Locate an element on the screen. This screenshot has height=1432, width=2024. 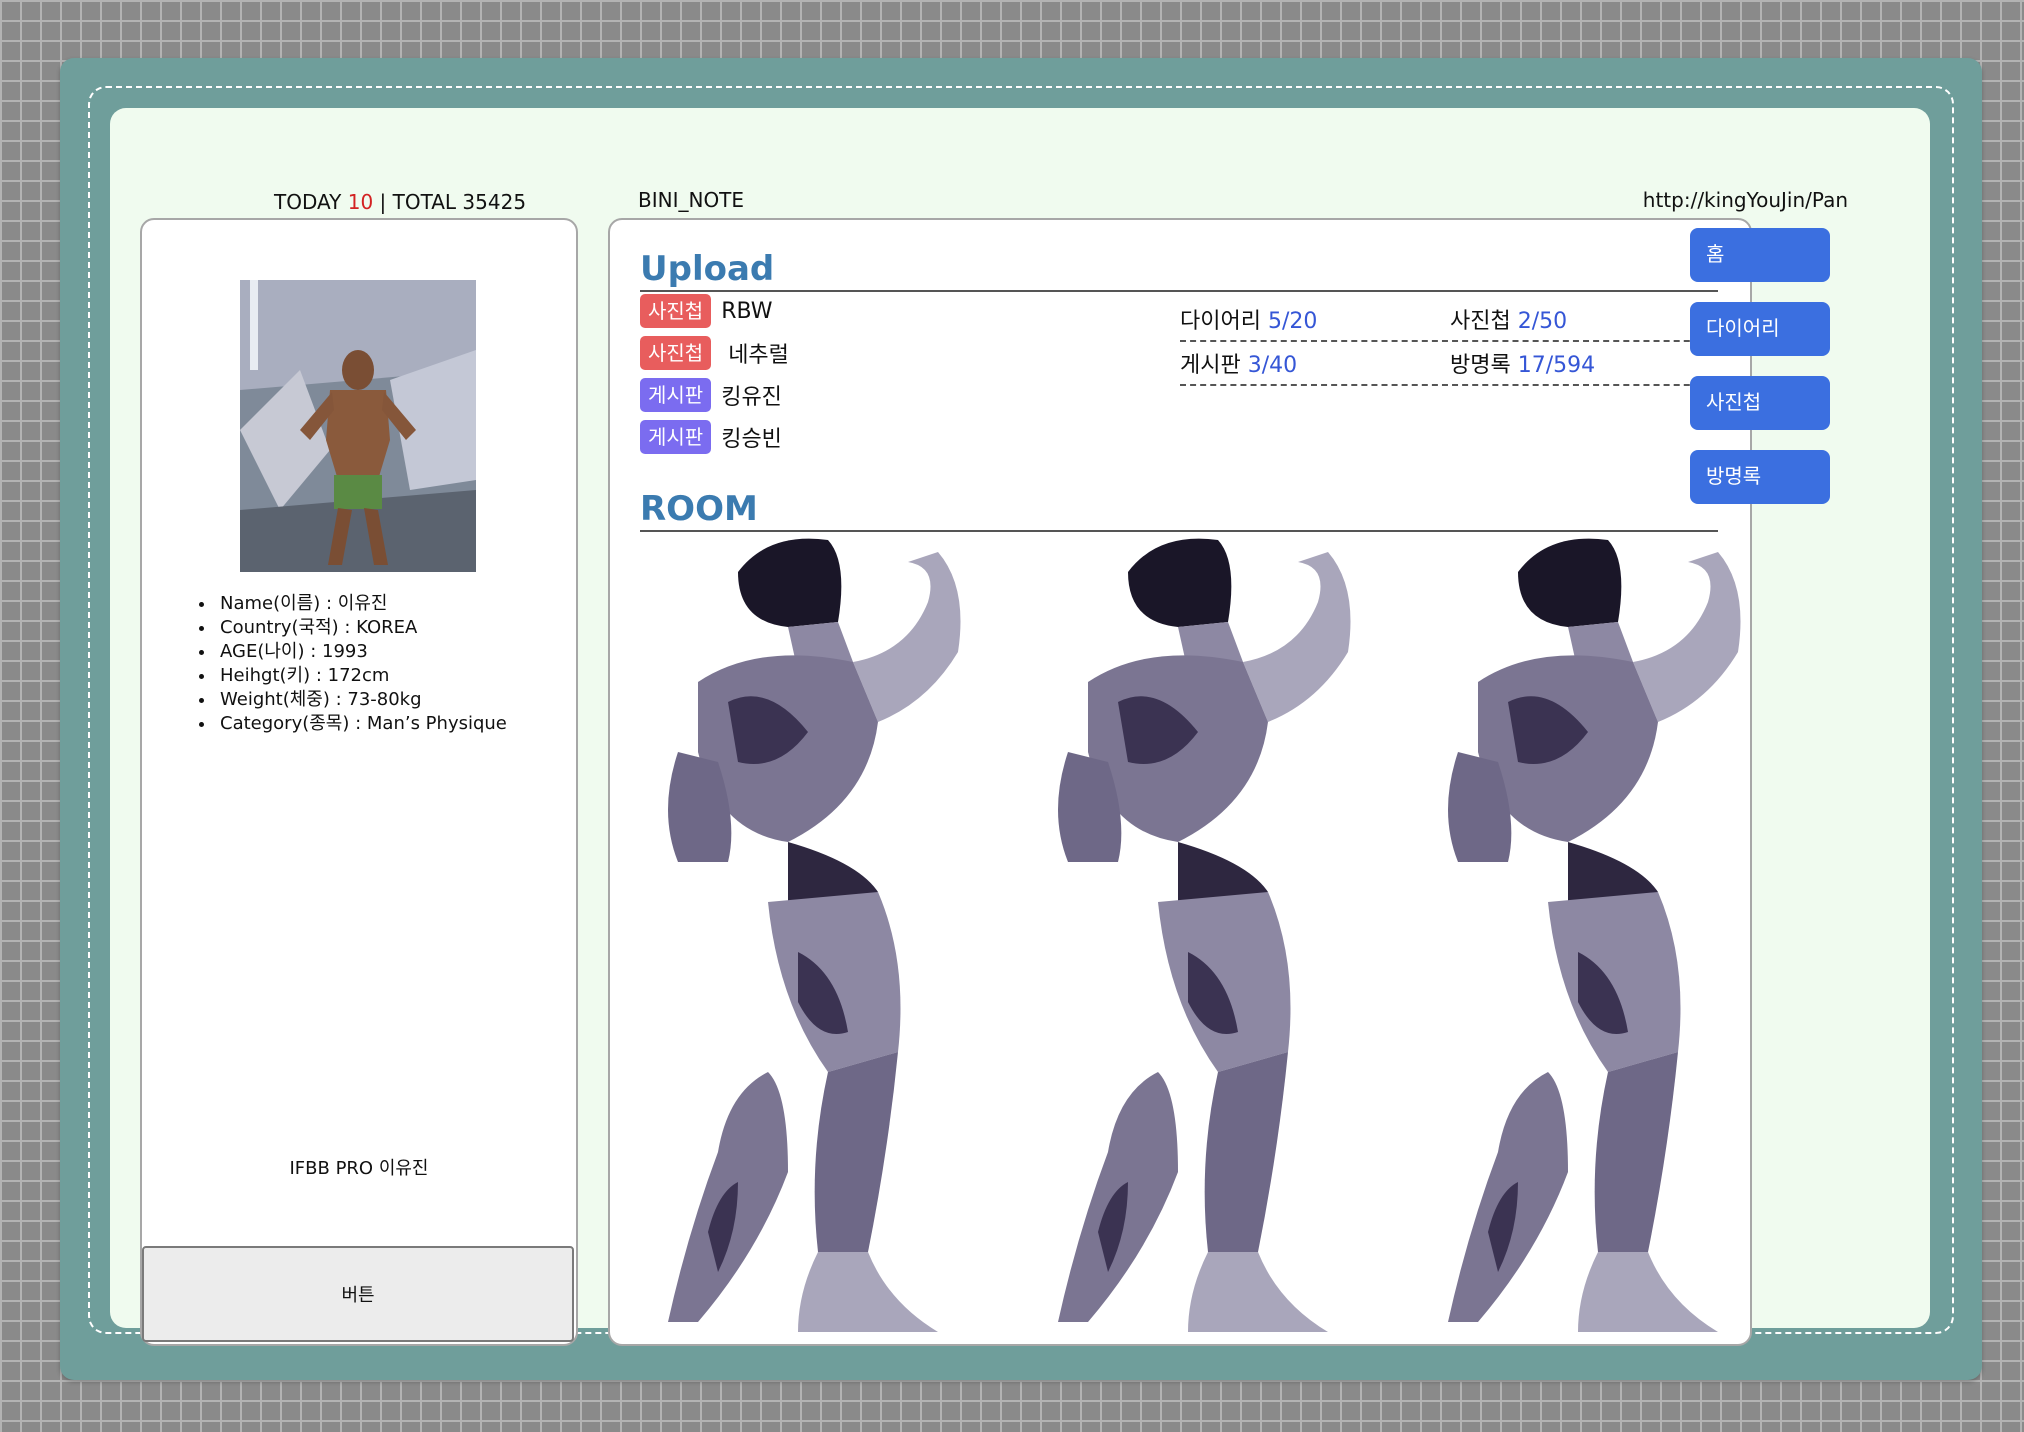
nav-home: 홈 is located at coordinates (1760, 255).